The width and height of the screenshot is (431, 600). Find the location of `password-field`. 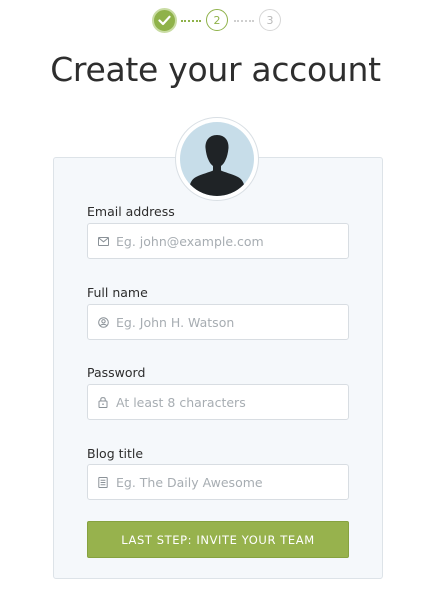

password-field is located at coordinates (218, 402).